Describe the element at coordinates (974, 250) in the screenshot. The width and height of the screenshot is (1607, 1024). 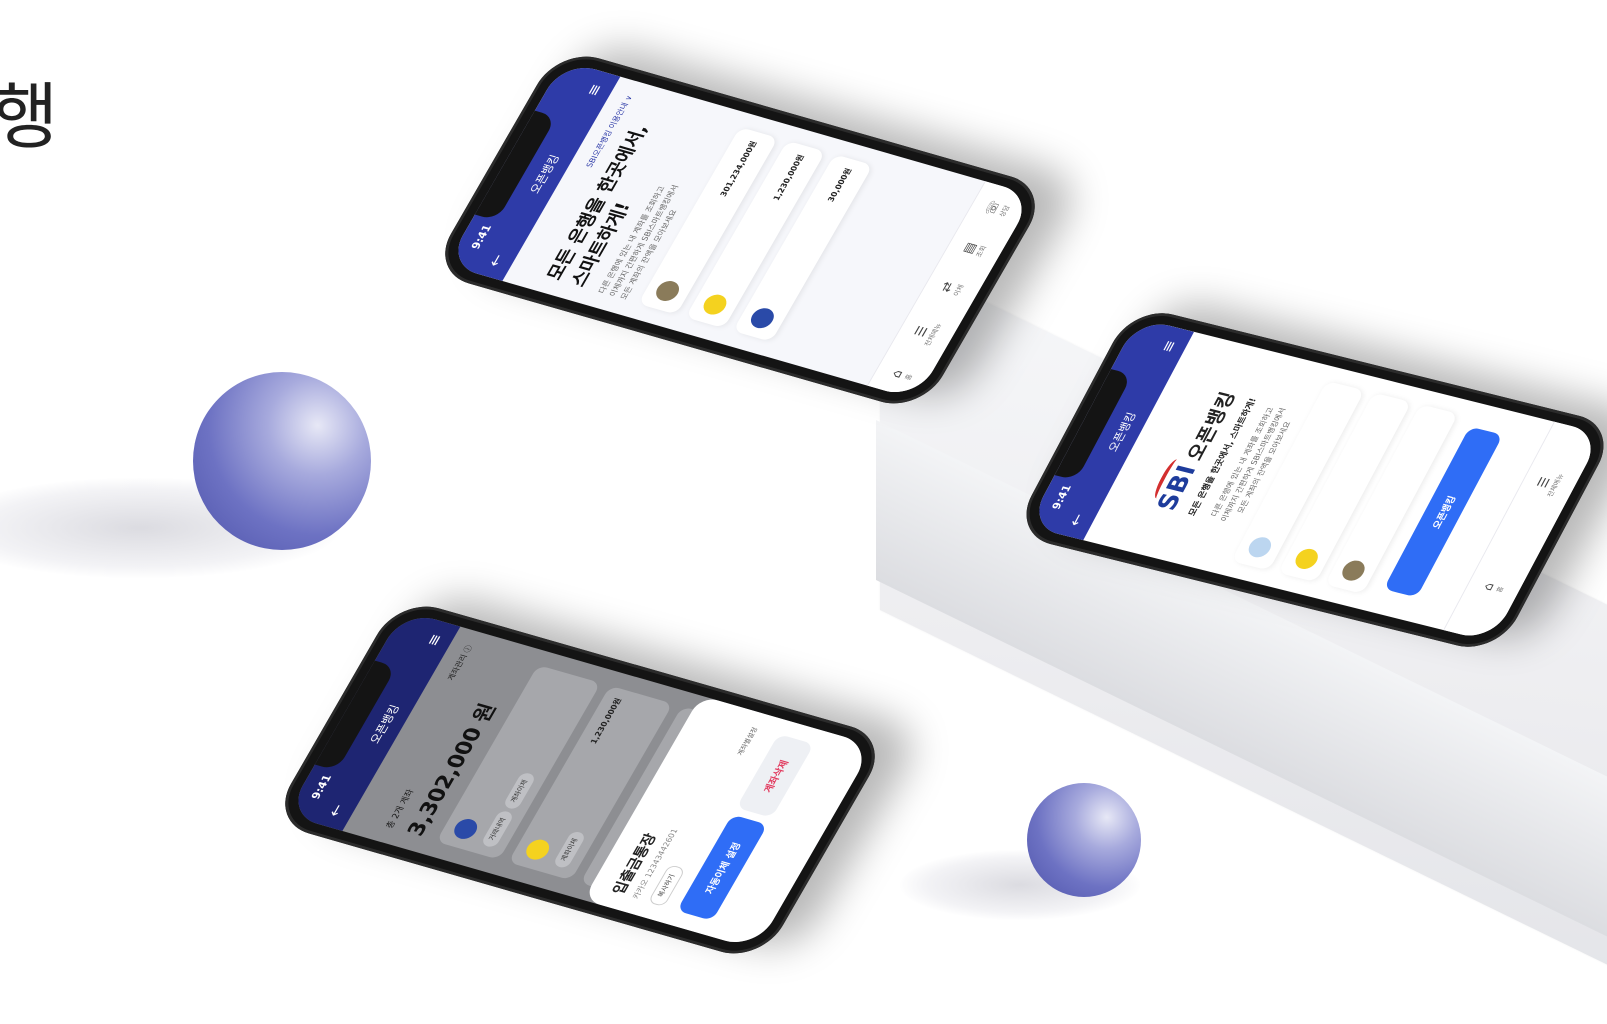
I see `tab-inquiry: ▤ 조회` at that location.